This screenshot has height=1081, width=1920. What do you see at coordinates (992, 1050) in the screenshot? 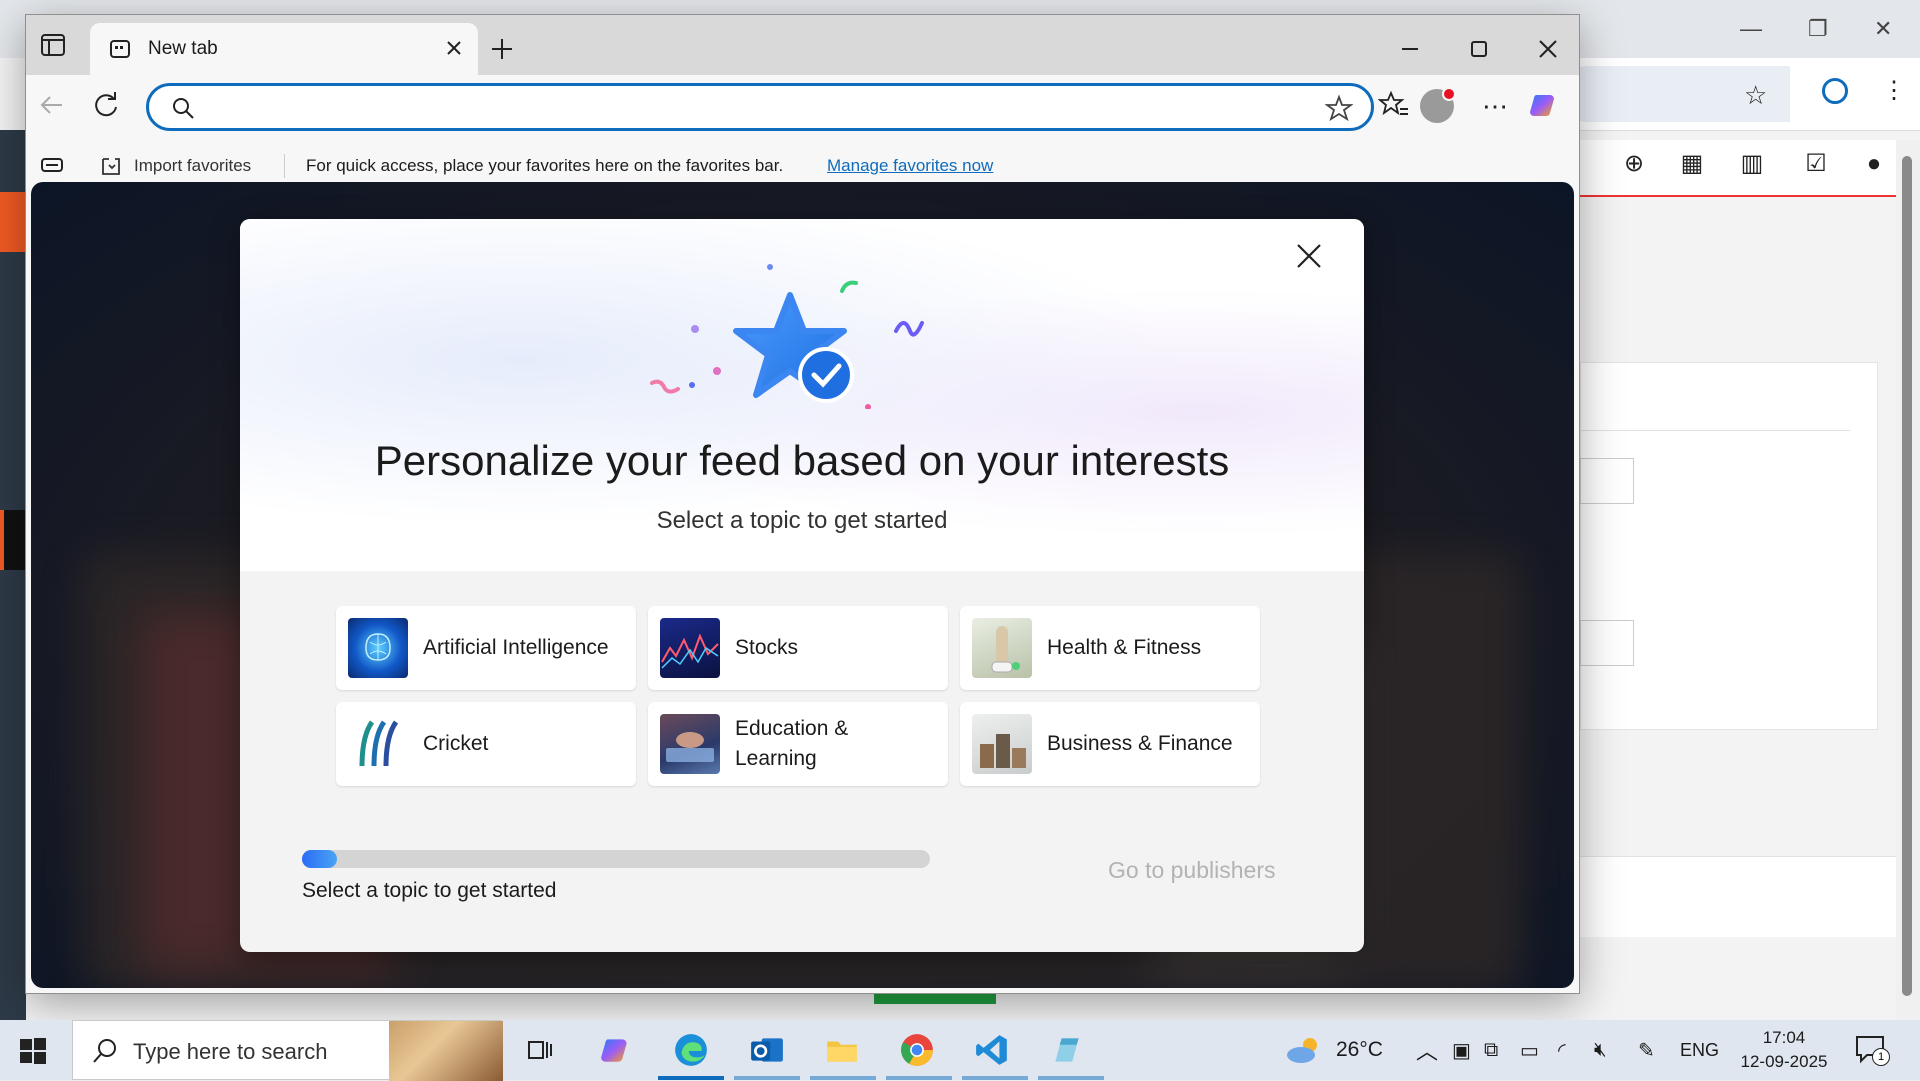
I see `vscode-taskbar-icon` at bounding box center [992, 1050].